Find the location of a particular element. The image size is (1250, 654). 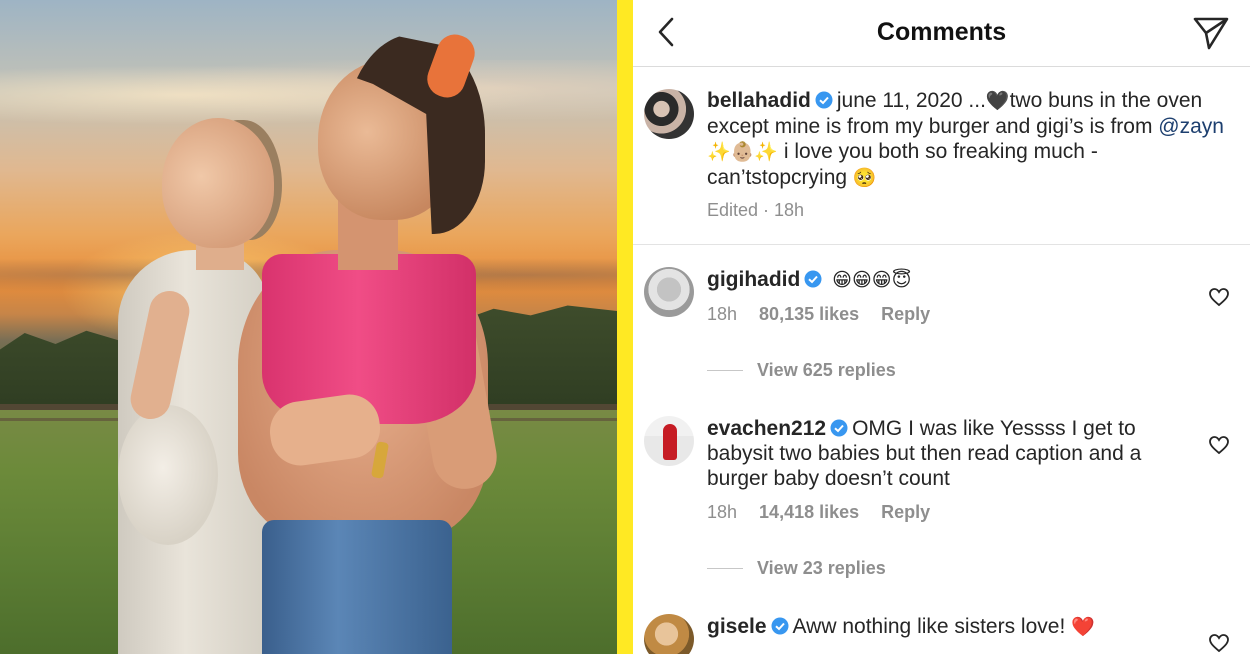

comment-meta-row: 18h 14,418 likes Reply is located at coordinates (818, 512).